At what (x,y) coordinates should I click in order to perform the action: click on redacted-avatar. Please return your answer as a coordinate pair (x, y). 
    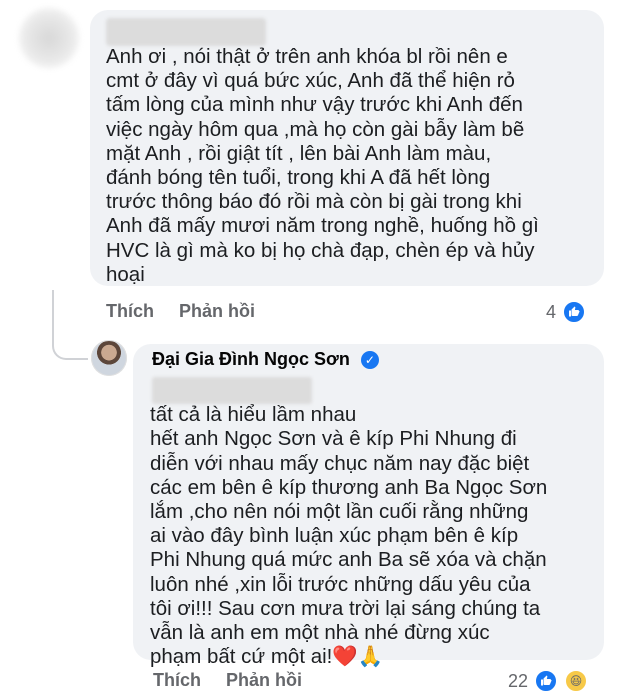
    Looking at the image, I should click on (49, 38).